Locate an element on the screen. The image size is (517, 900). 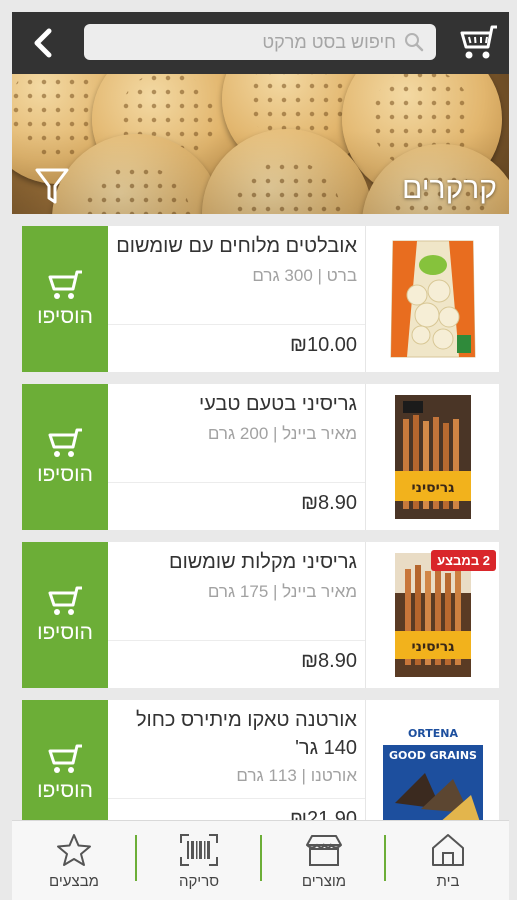
nav-deals: מבצעים is located at coordinates (74, 860).